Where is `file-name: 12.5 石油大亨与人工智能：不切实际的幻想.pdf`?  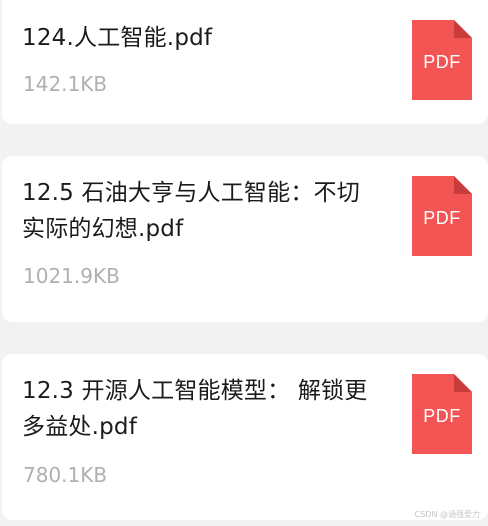
file-name: 12.5 石油大亨与人工智能：不切实际的幻想.pdf is located at coordinates (191, 211).